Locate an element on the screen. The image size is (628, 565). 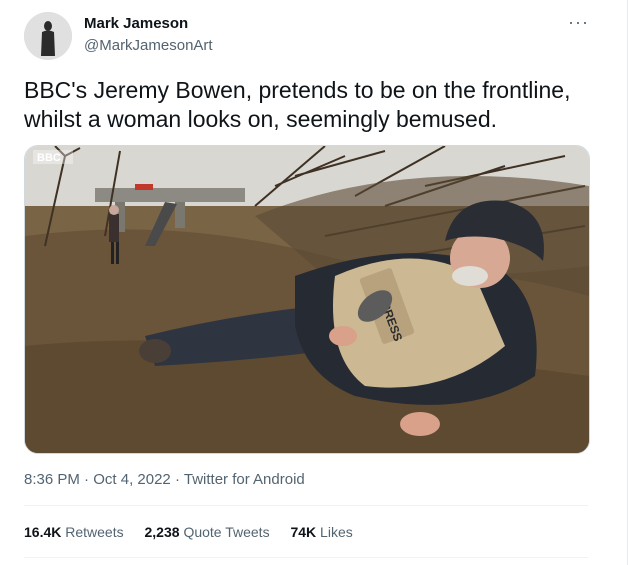
bbc-watermark: BBC is located at coordinates (49, 158).